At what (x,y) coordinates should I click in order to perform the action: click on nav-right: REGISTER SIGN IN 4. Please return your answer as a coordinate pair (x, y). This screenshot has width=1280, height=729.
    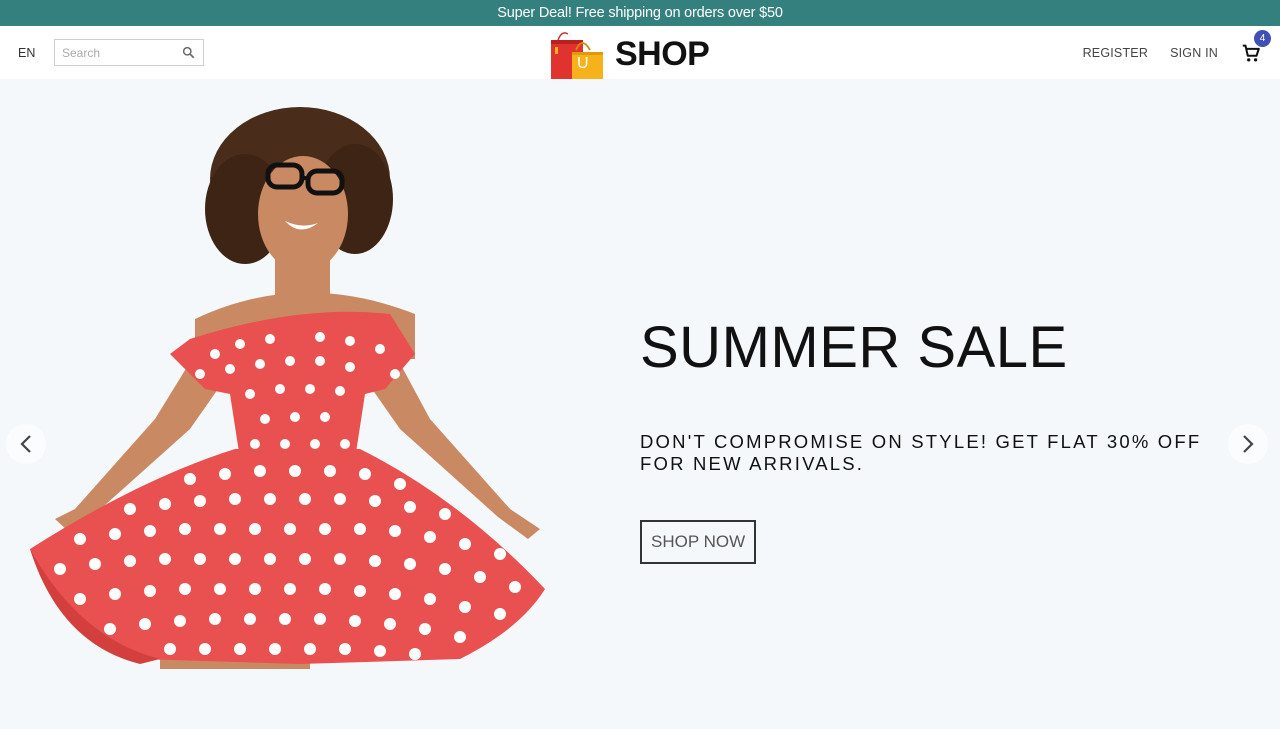
    Looking at the image, I should click on (1166, 46).